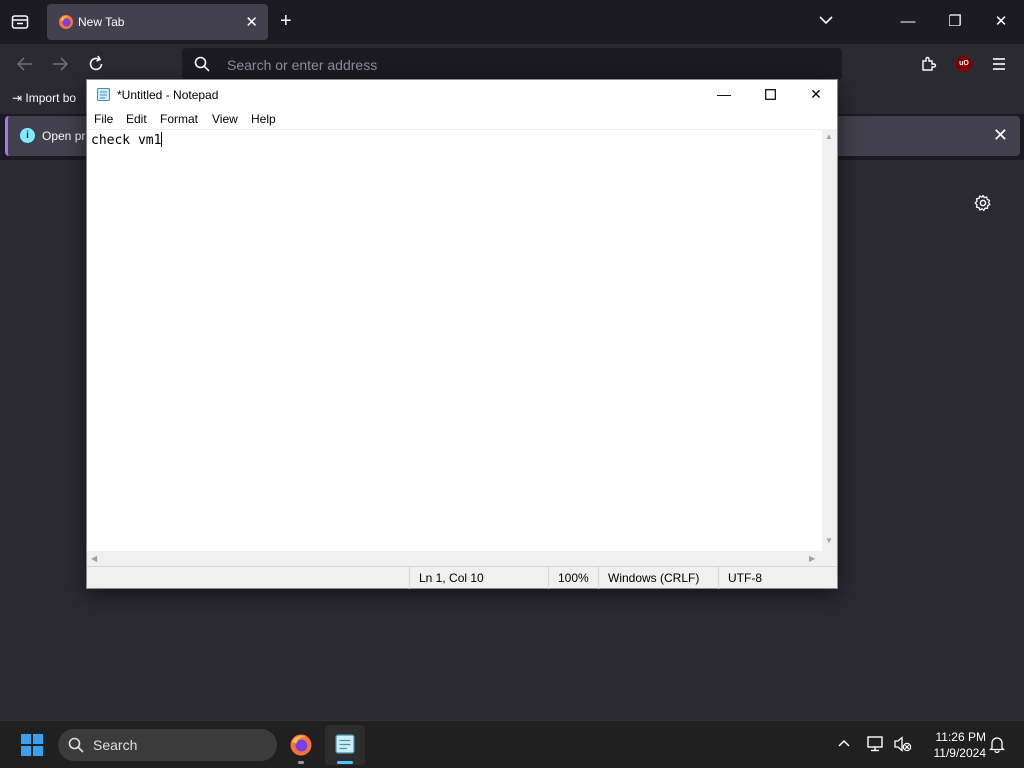  I want to click on address-bar: Search or enter address, so click(512, 64).